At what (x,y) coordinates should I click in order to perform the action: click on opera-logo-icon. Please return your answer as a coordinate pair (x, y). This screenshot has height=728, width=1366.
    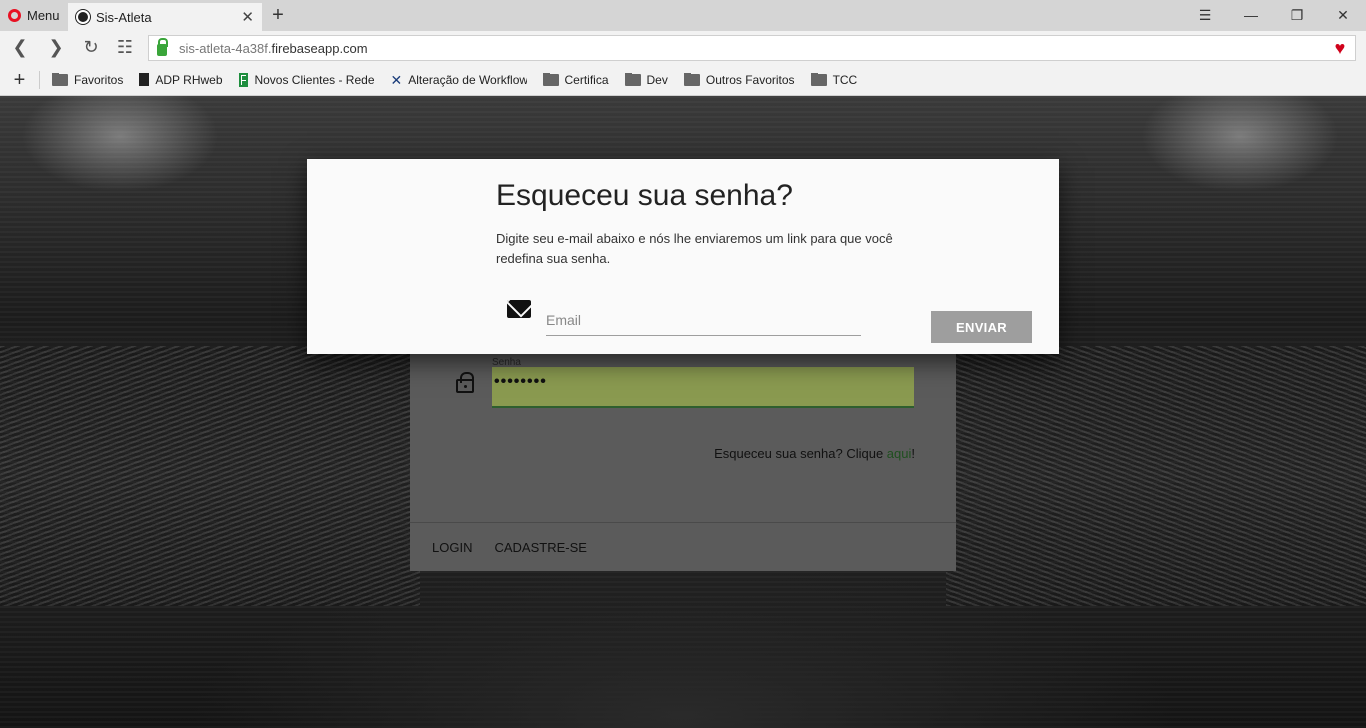
    Looking at the image, I should click on (14, 15).